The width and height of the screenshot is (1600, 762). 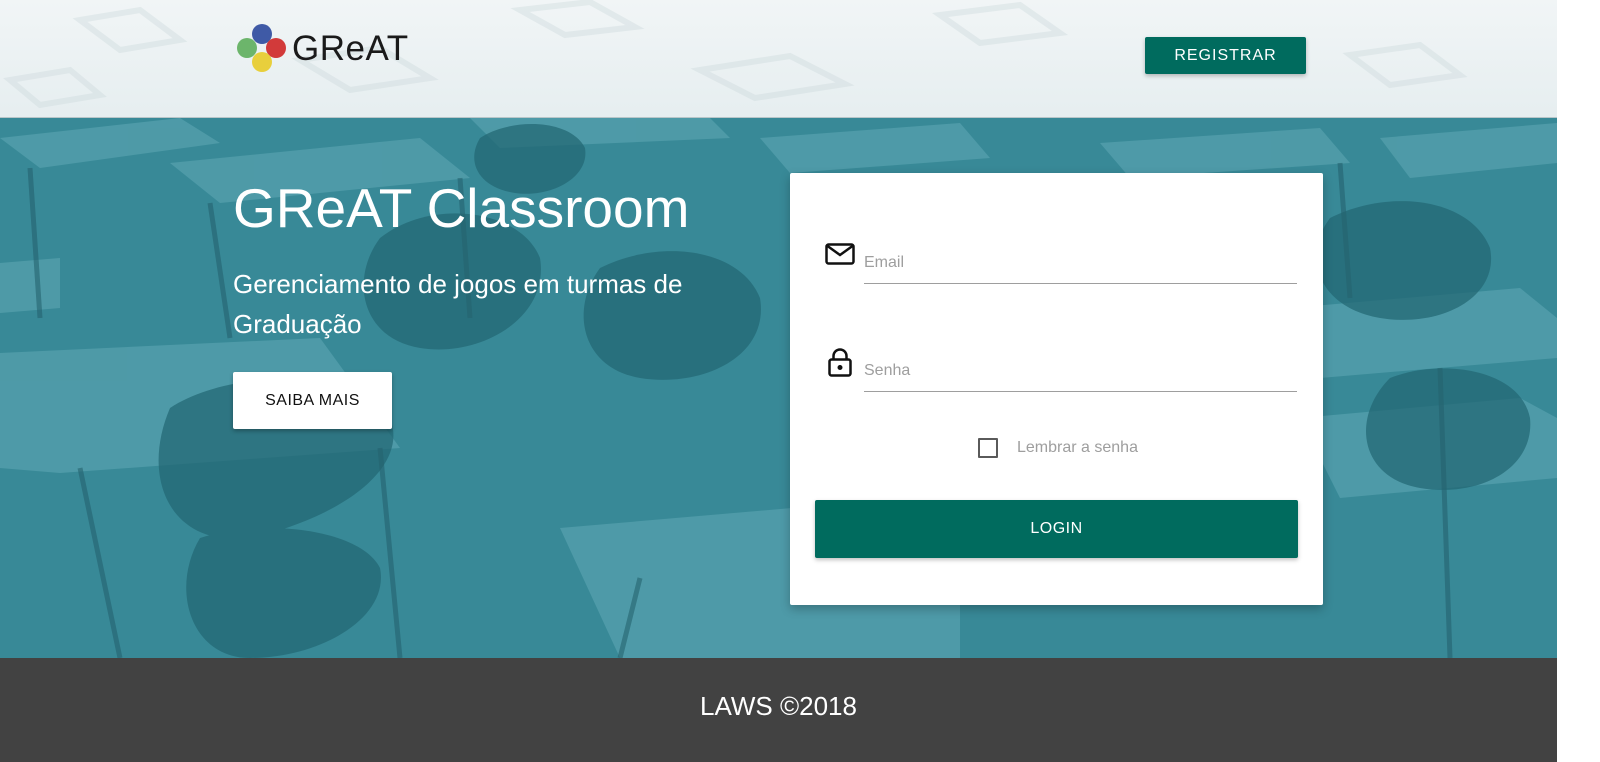 What do you see at coordinates (1080, 371) in the screenshot?
I see `password-input` at bounding box center [1080, 371].